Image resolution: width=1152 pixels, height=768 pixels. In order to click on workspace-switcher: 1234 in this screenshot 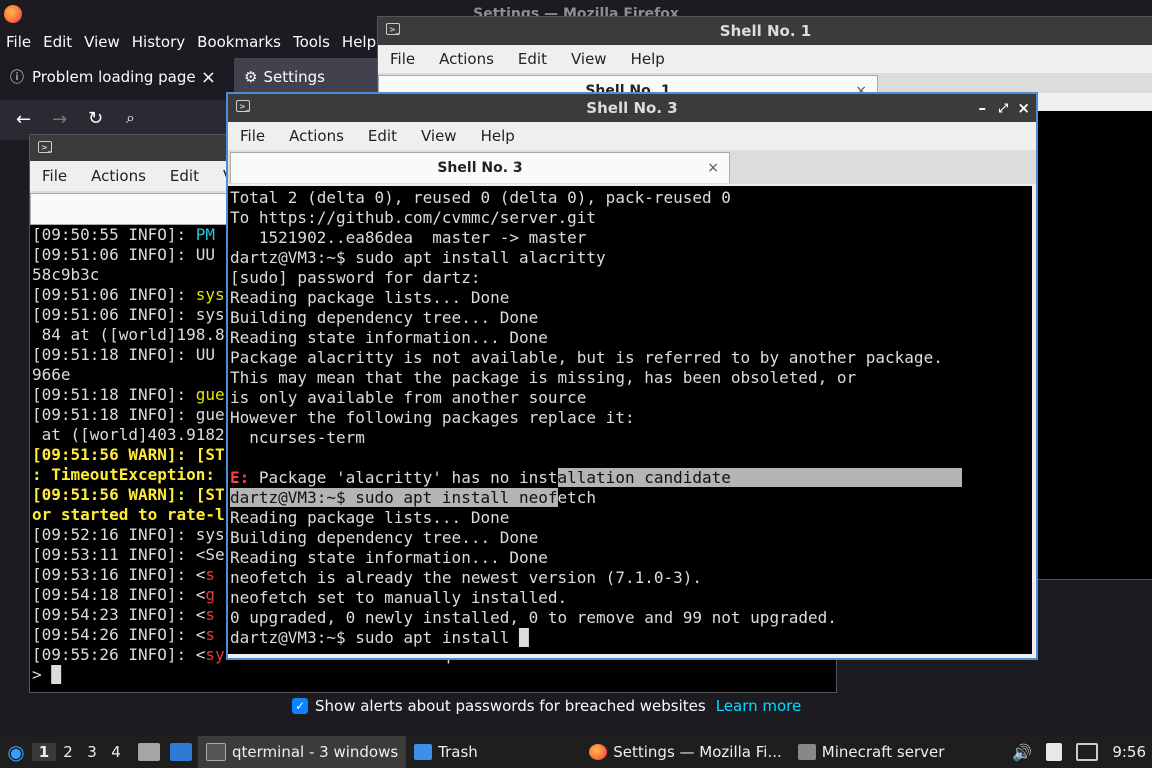, I will do `click(80, 752)`.